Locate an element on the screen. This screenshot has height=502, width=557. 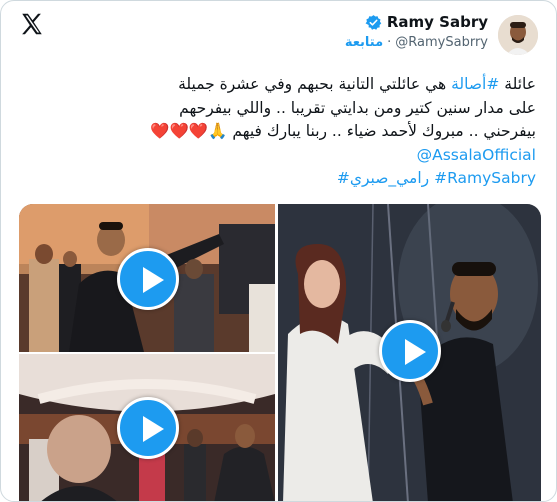
hashtag-line: #رامي_صبري #RamySabry is located at coordinates (278, 179).